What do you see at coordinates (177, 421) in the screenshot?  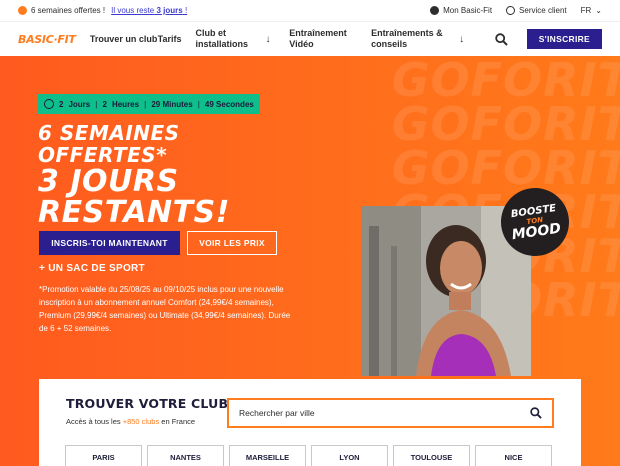 I see `subtitle-suffix: en France` at bounding box center [177, 421].